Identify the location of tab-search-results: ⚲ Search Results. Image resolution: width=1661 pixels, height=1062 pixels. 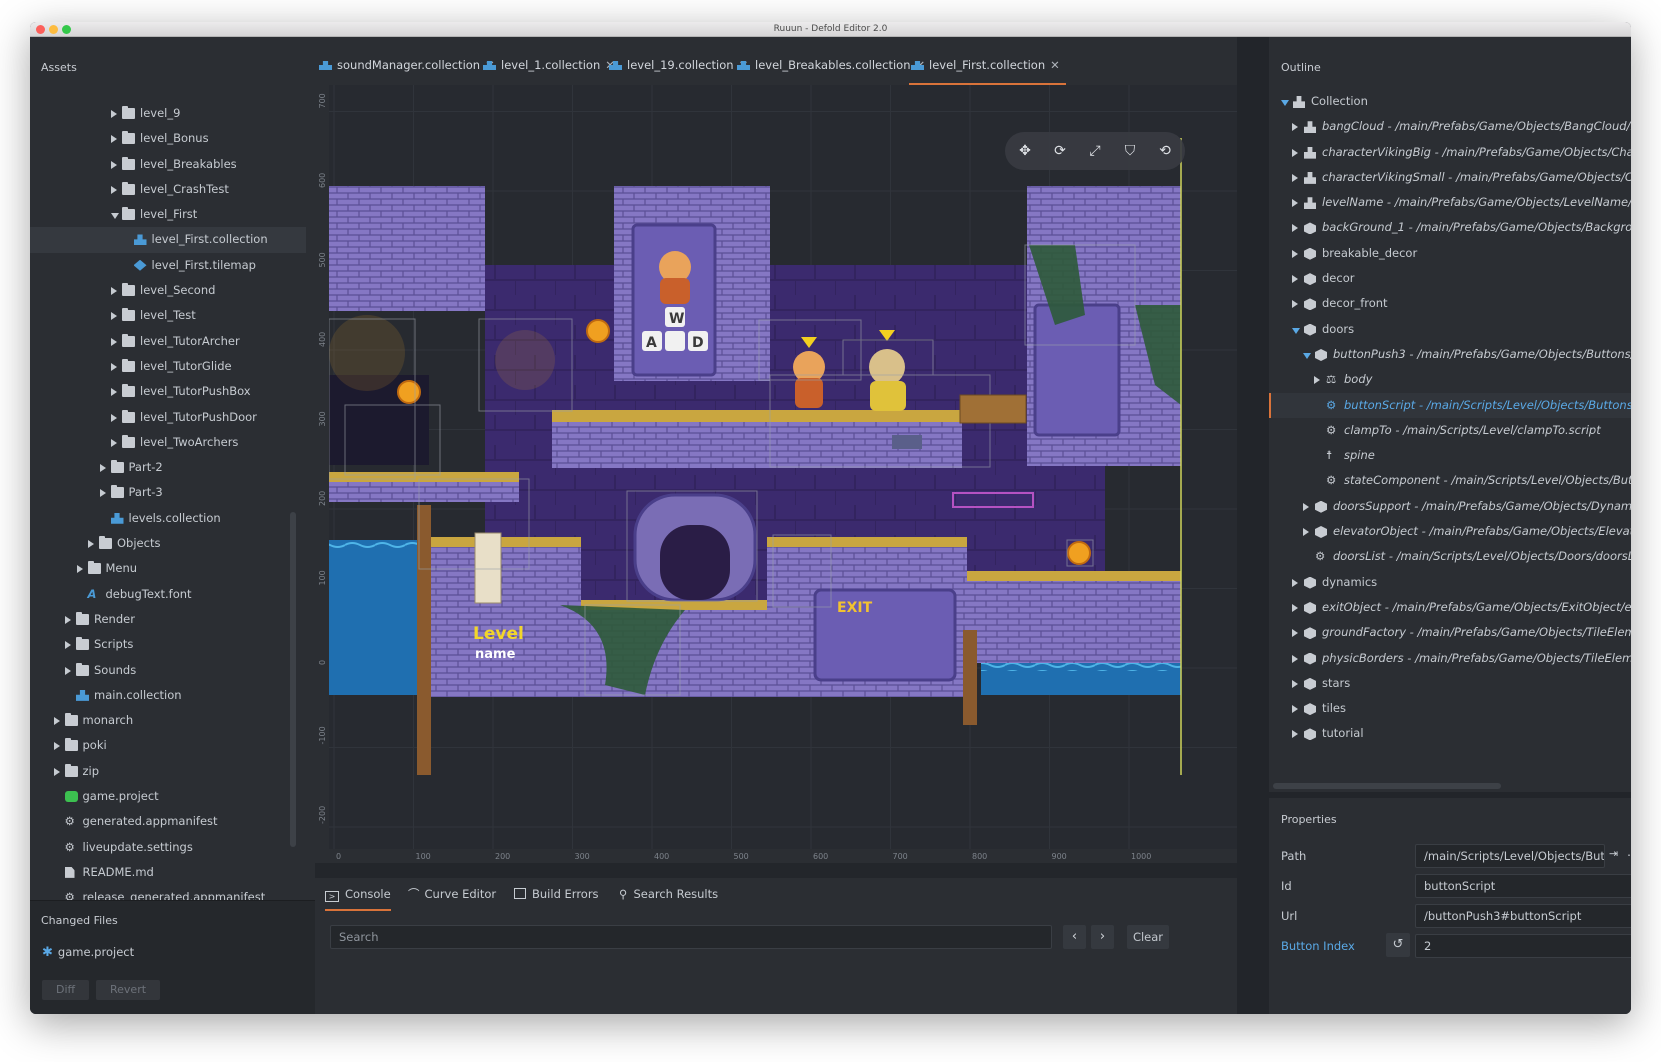
(668, 894).